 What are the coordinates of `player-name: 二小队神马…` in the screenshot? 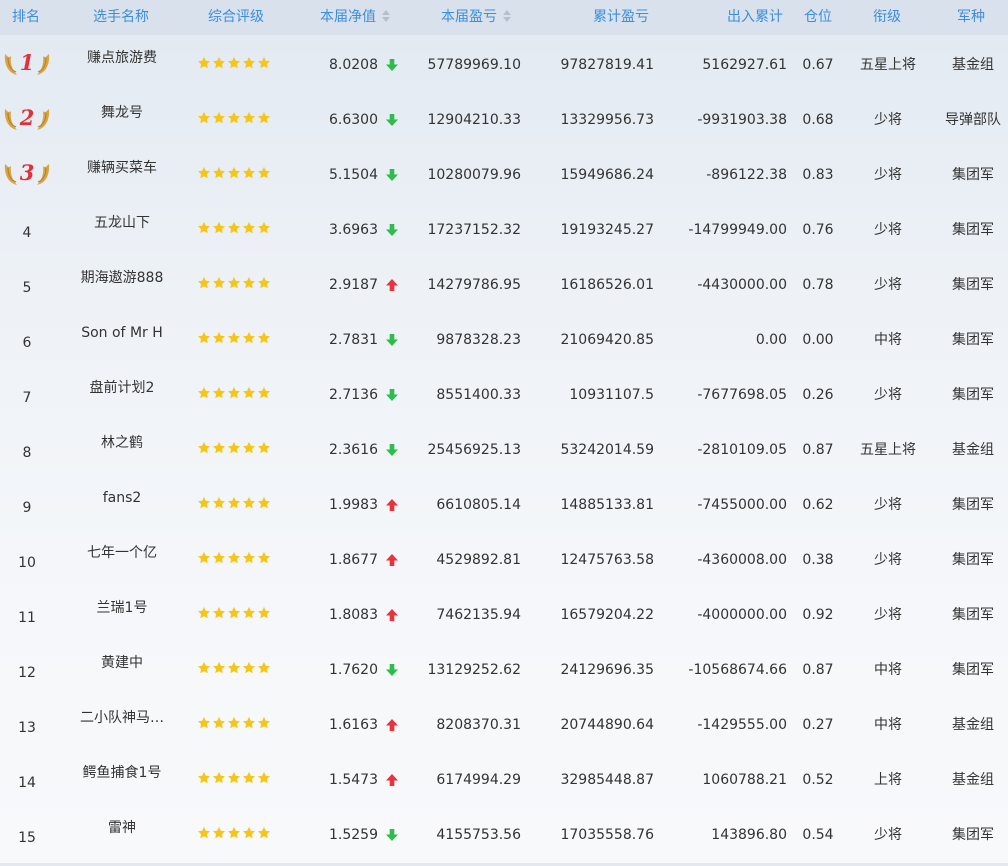 It's located at (122, 718).